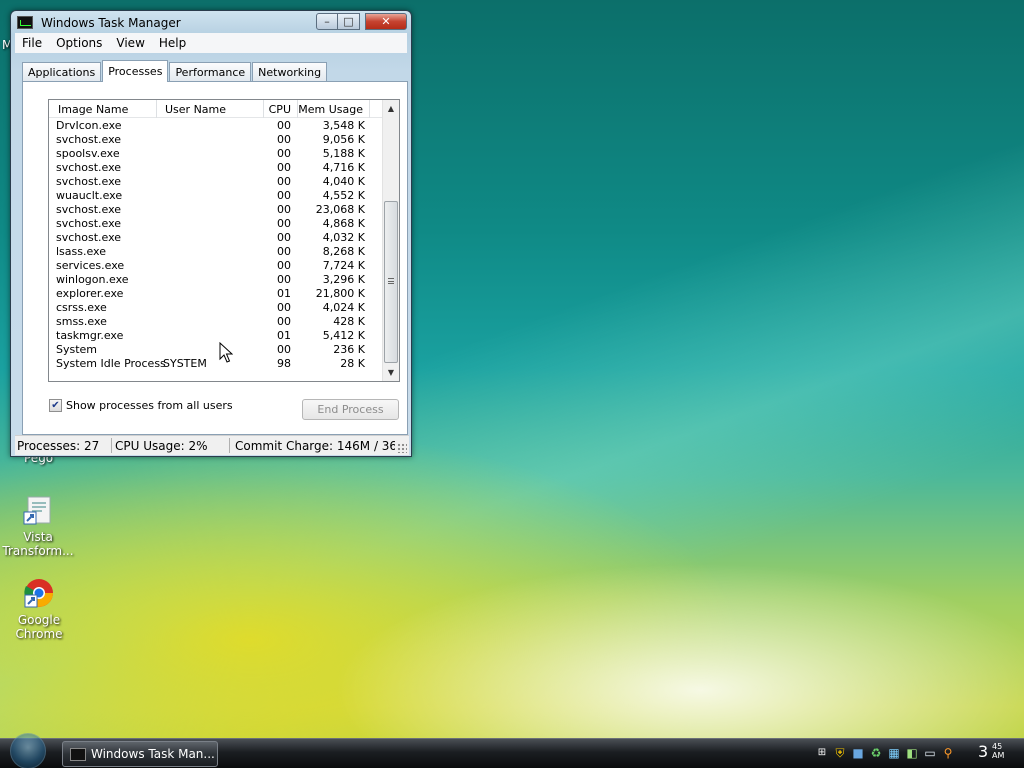 The height and width of the screenshot is (768, 1024). What do you see at coordinates (215, 126) in the screenshot?
I see `table-row: DrvIcon.exe 00 3,548 K` at bounding box center [215, 126].